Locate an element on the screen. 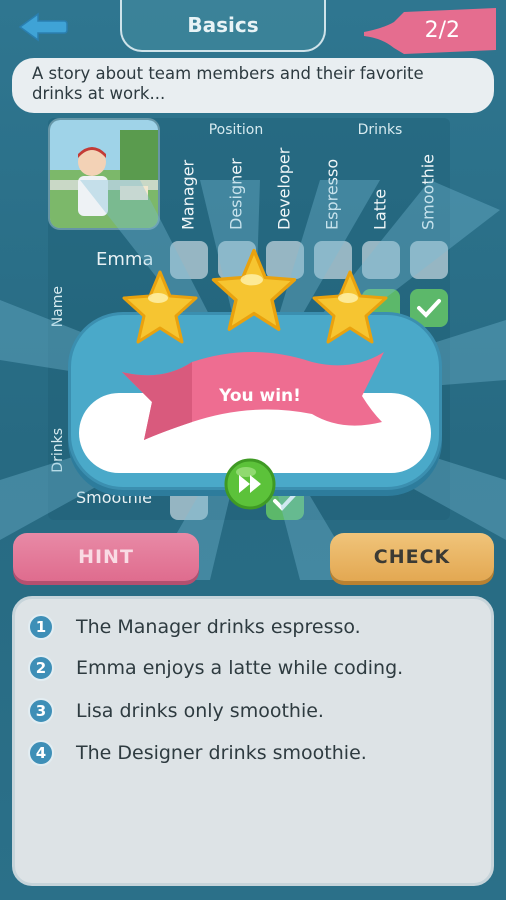  back-arrow-icon is located at coordinates (43, 27).